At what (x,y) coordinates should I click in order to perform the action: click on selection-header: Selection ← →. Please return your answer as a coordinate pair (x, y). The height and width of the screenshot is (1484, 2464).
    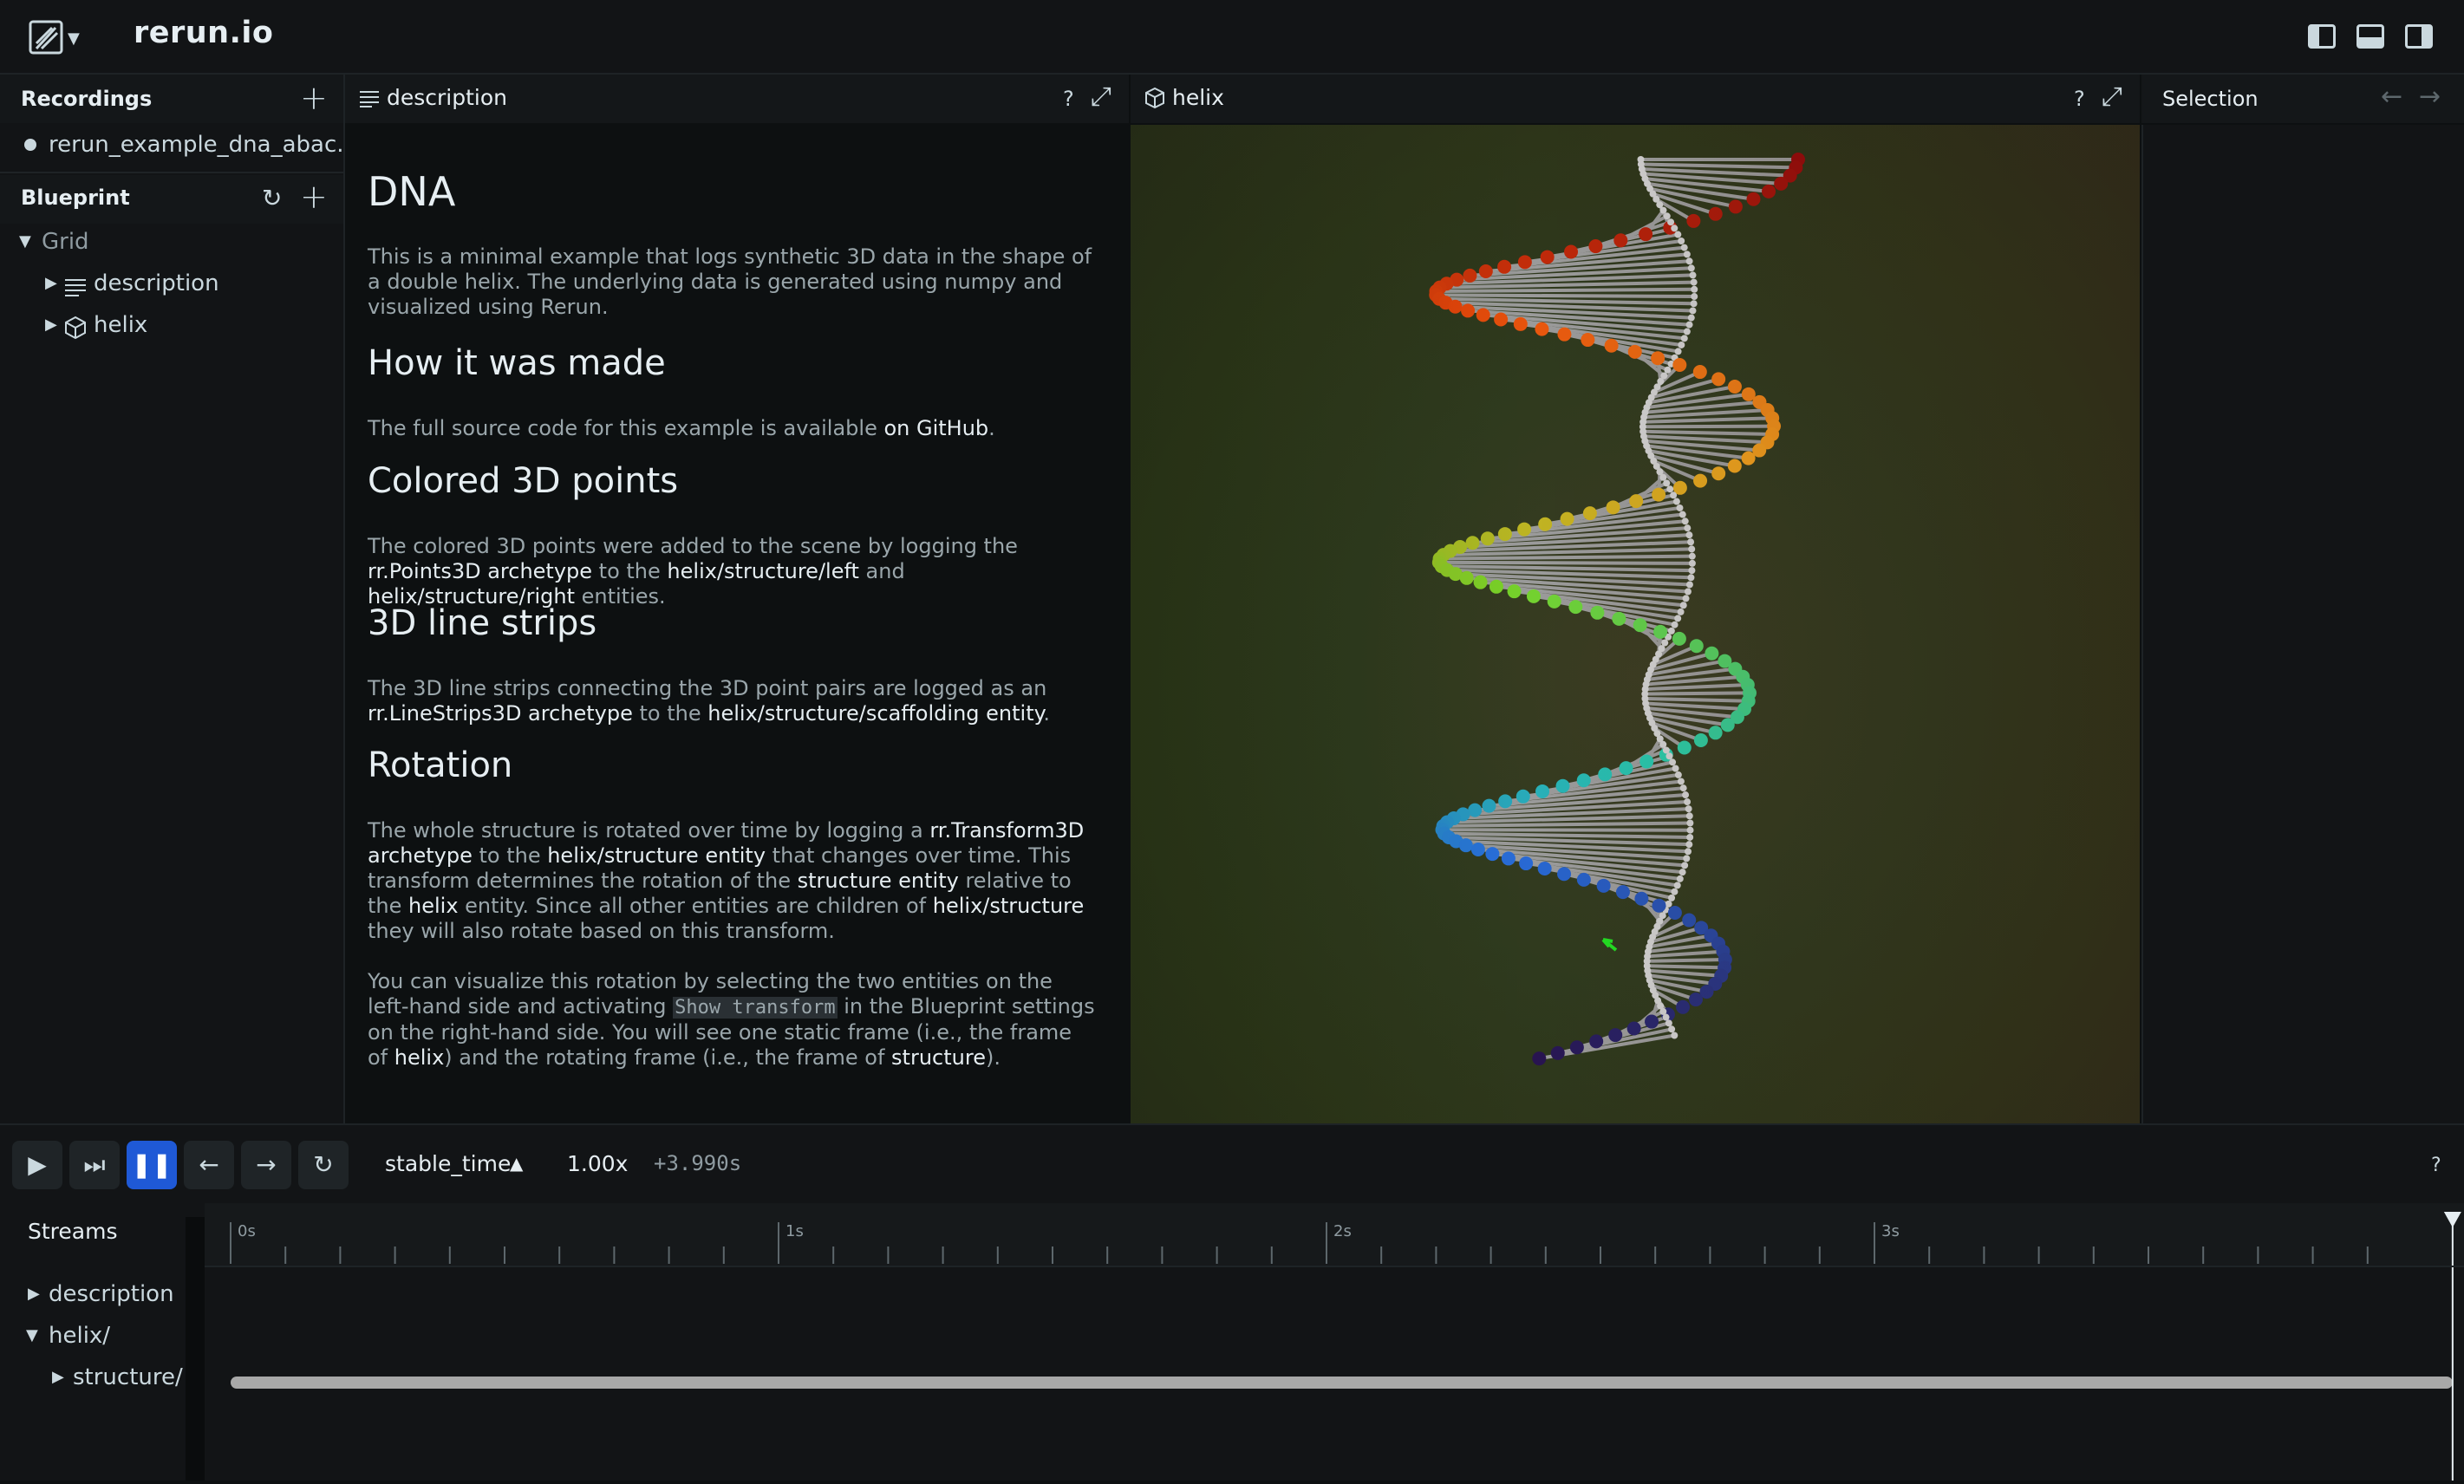
    Looking at the image, I should click on (2302, 99).